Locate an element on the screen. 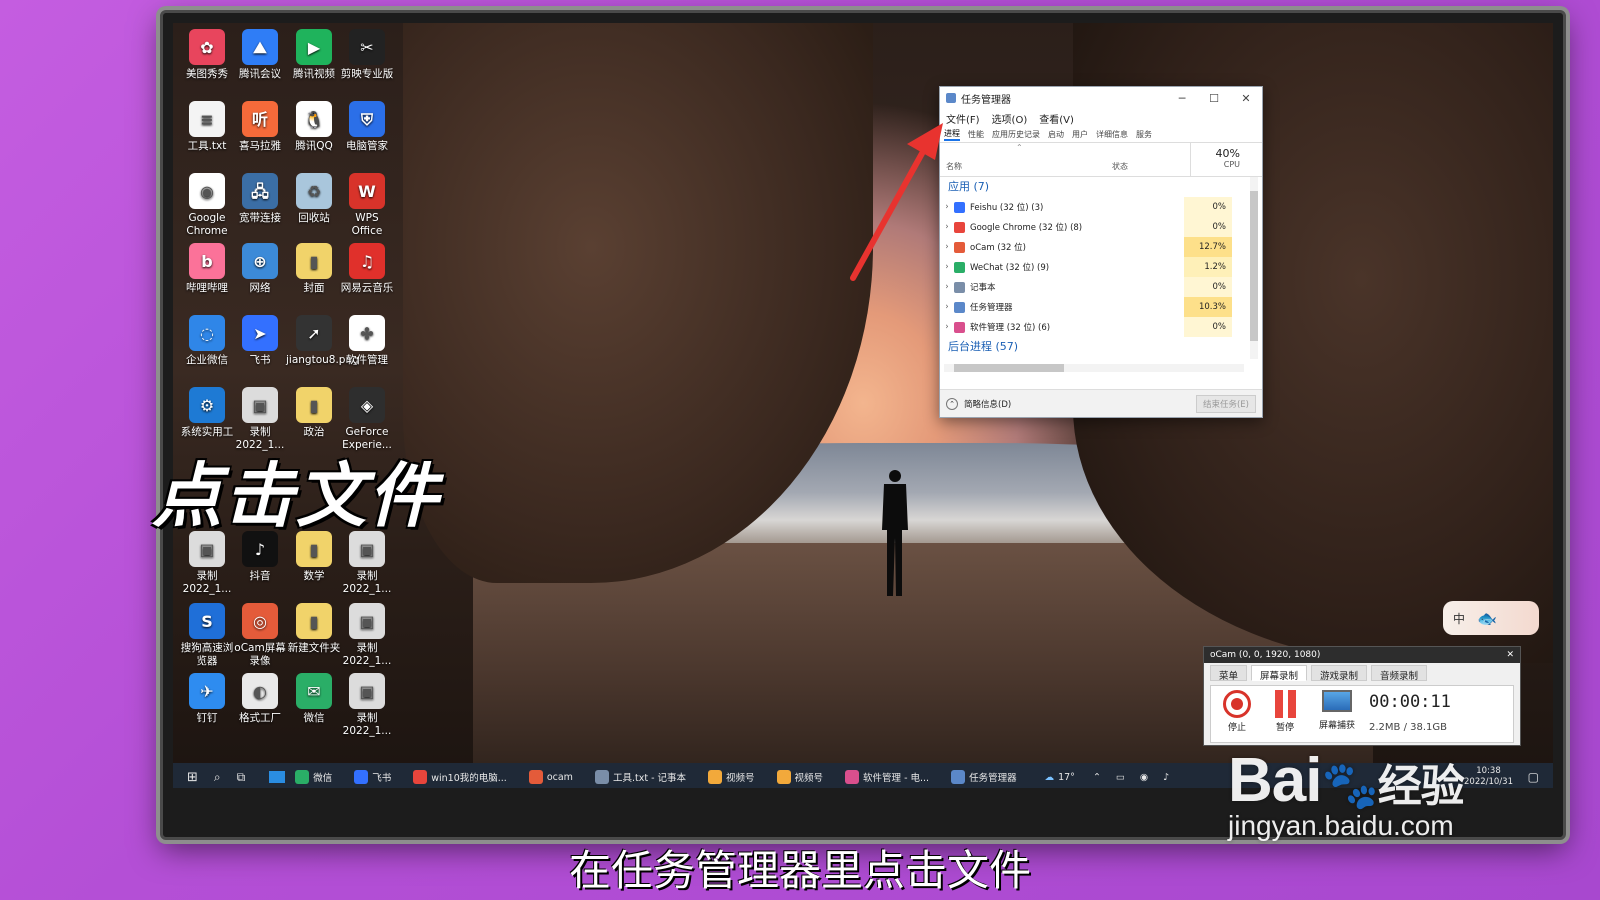 This screenshot has width=1600, height=900. weather-icon: ☁ is located at coordinates (1050, 777).